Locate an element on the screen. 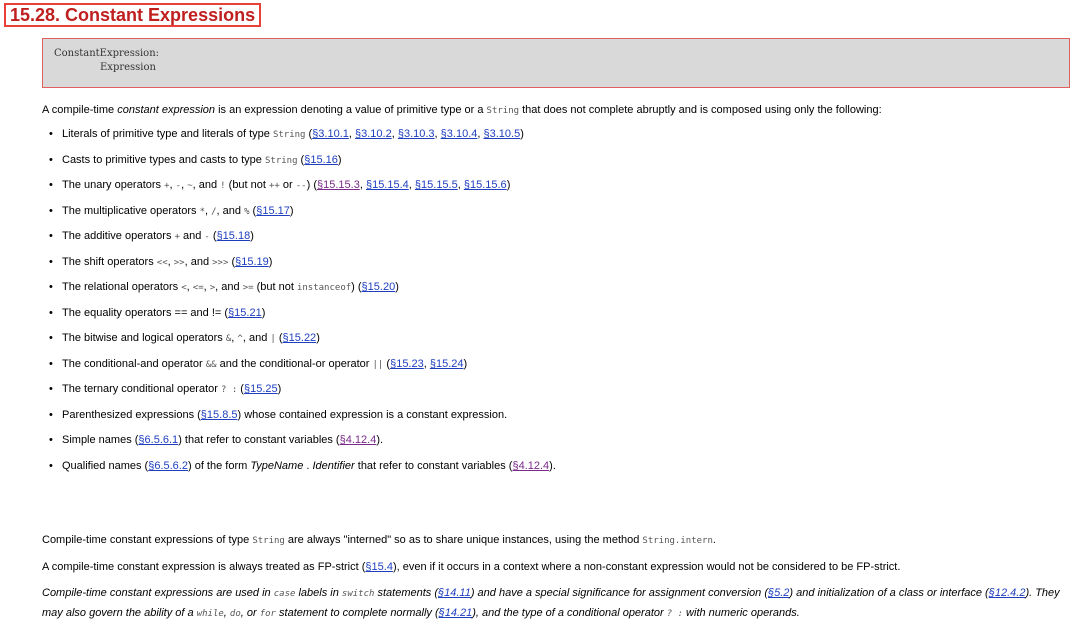  note-text: with numeric operands. is located at coordinates (741, 613).